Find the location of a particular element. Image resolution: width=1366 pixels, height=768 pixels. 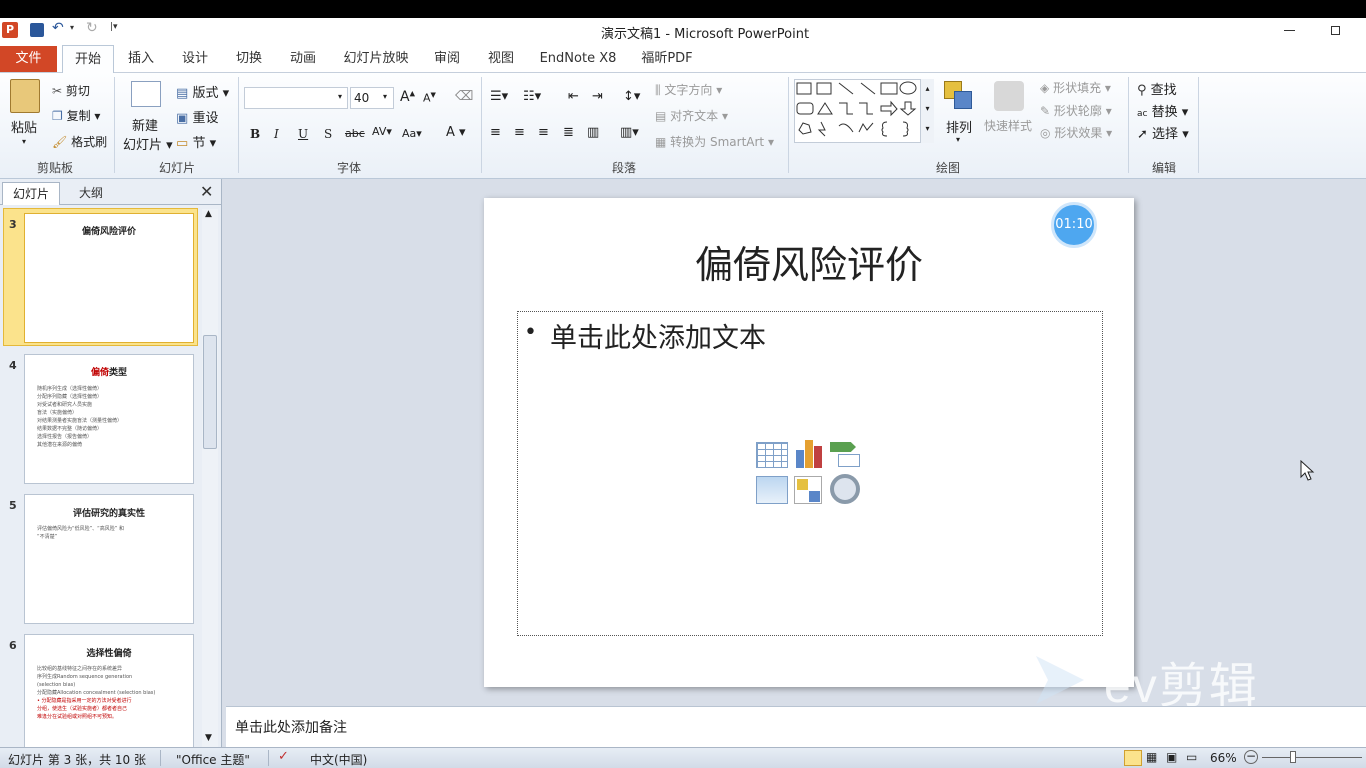

align-center-icon: ≡ is located at coordinates (519, 132).